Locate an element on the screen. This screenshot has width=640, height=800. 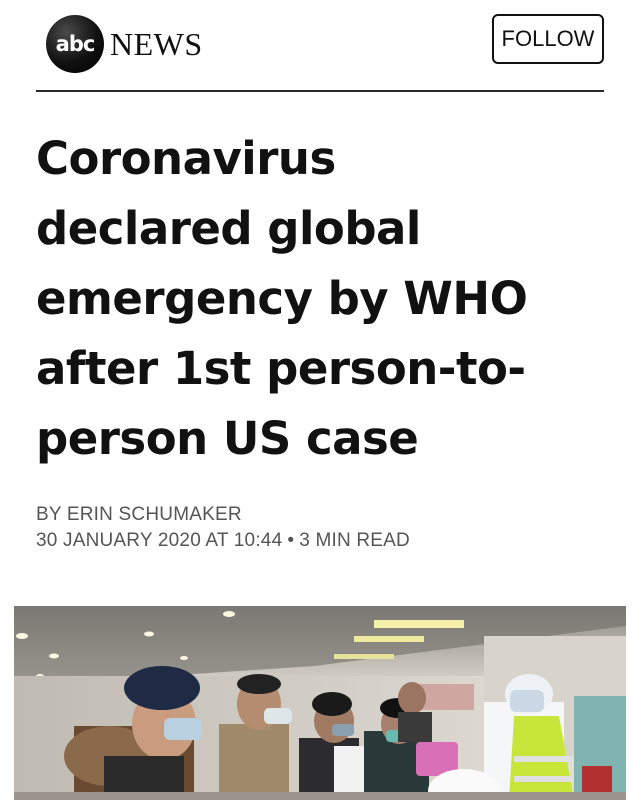
headline-line: after 1st person-to- is located at coordinates (281, 368).